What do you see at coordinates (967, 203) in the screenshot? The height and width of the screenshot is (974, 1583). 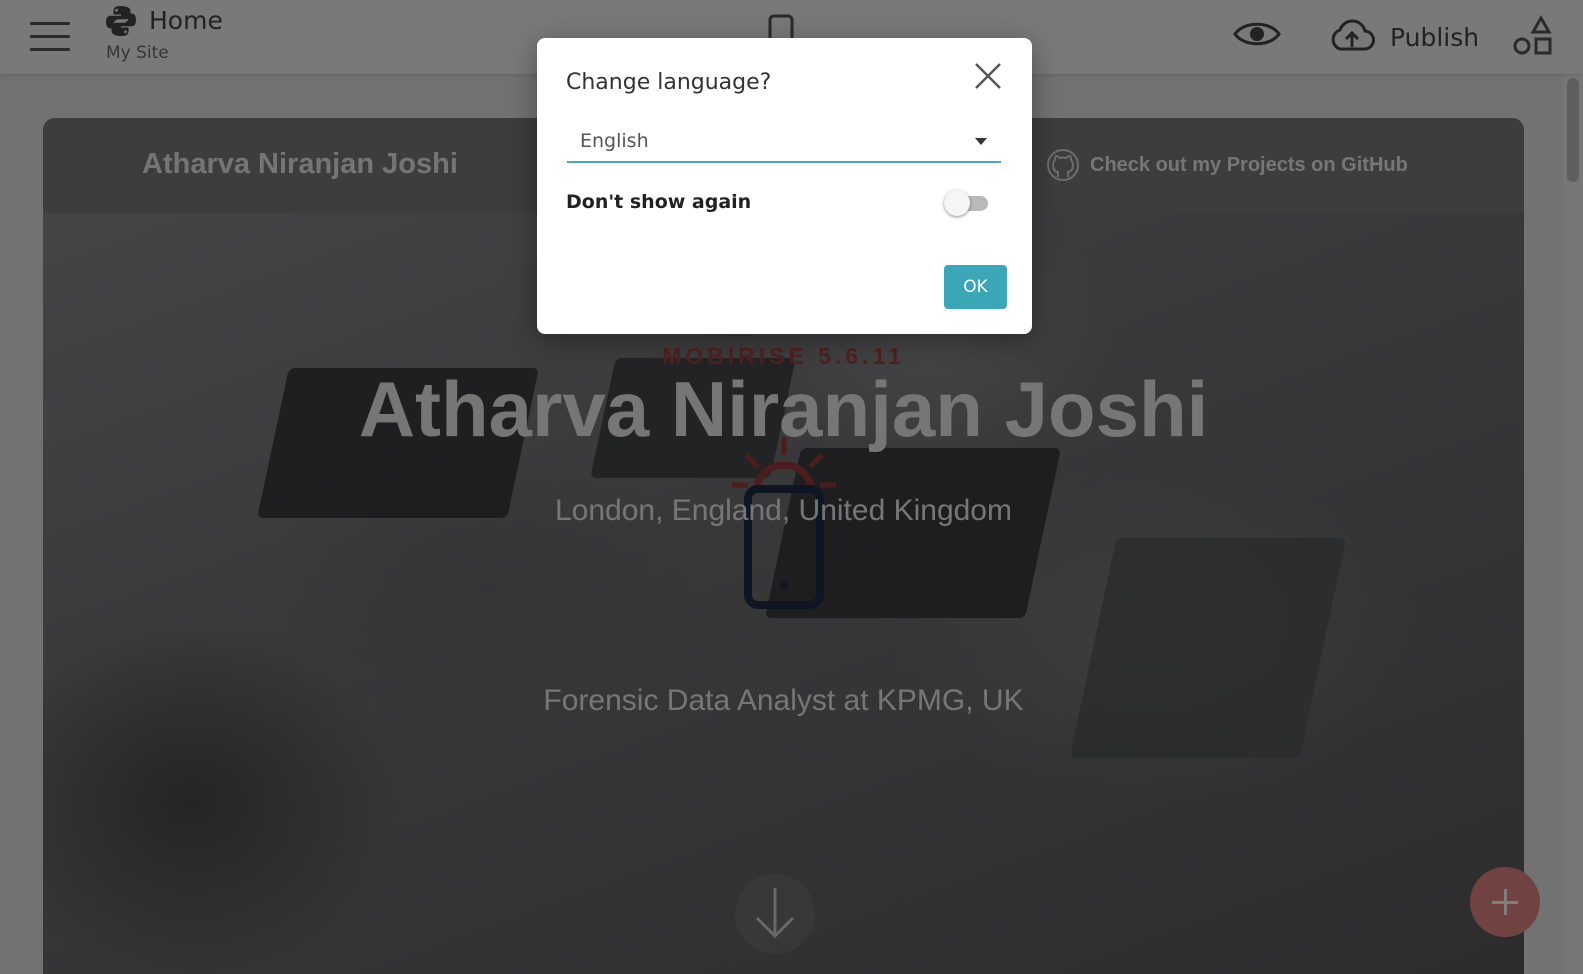 I see `dont-show-again-toggle` at bounding box center [967, 203].